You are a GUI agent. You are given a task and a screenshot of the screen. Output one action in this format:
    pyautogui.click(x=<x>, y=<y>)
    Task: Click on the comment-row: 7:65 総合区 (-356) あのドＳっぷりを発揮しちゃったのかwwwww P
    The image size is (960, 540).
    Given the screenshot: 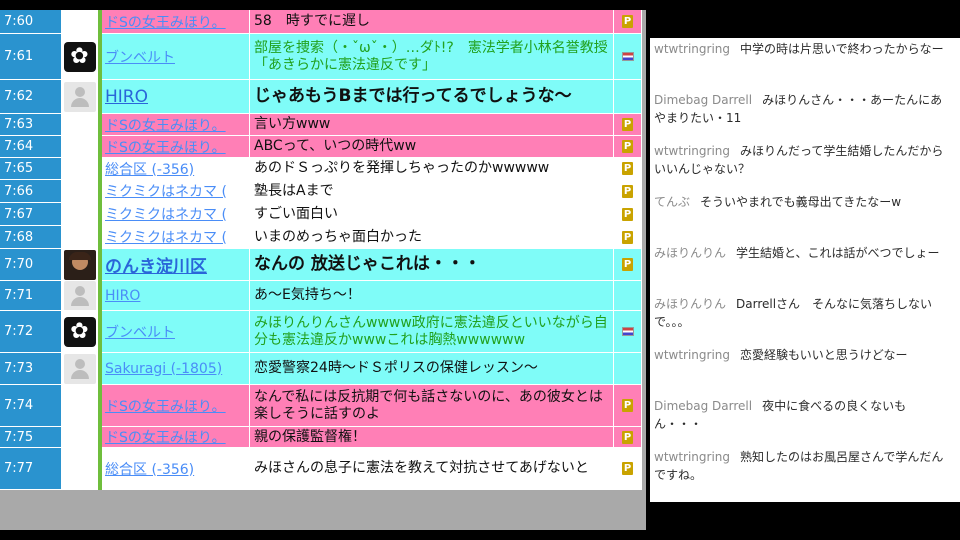 What is the action you would take?
    pyautogui.click(x=323, y=169)
    